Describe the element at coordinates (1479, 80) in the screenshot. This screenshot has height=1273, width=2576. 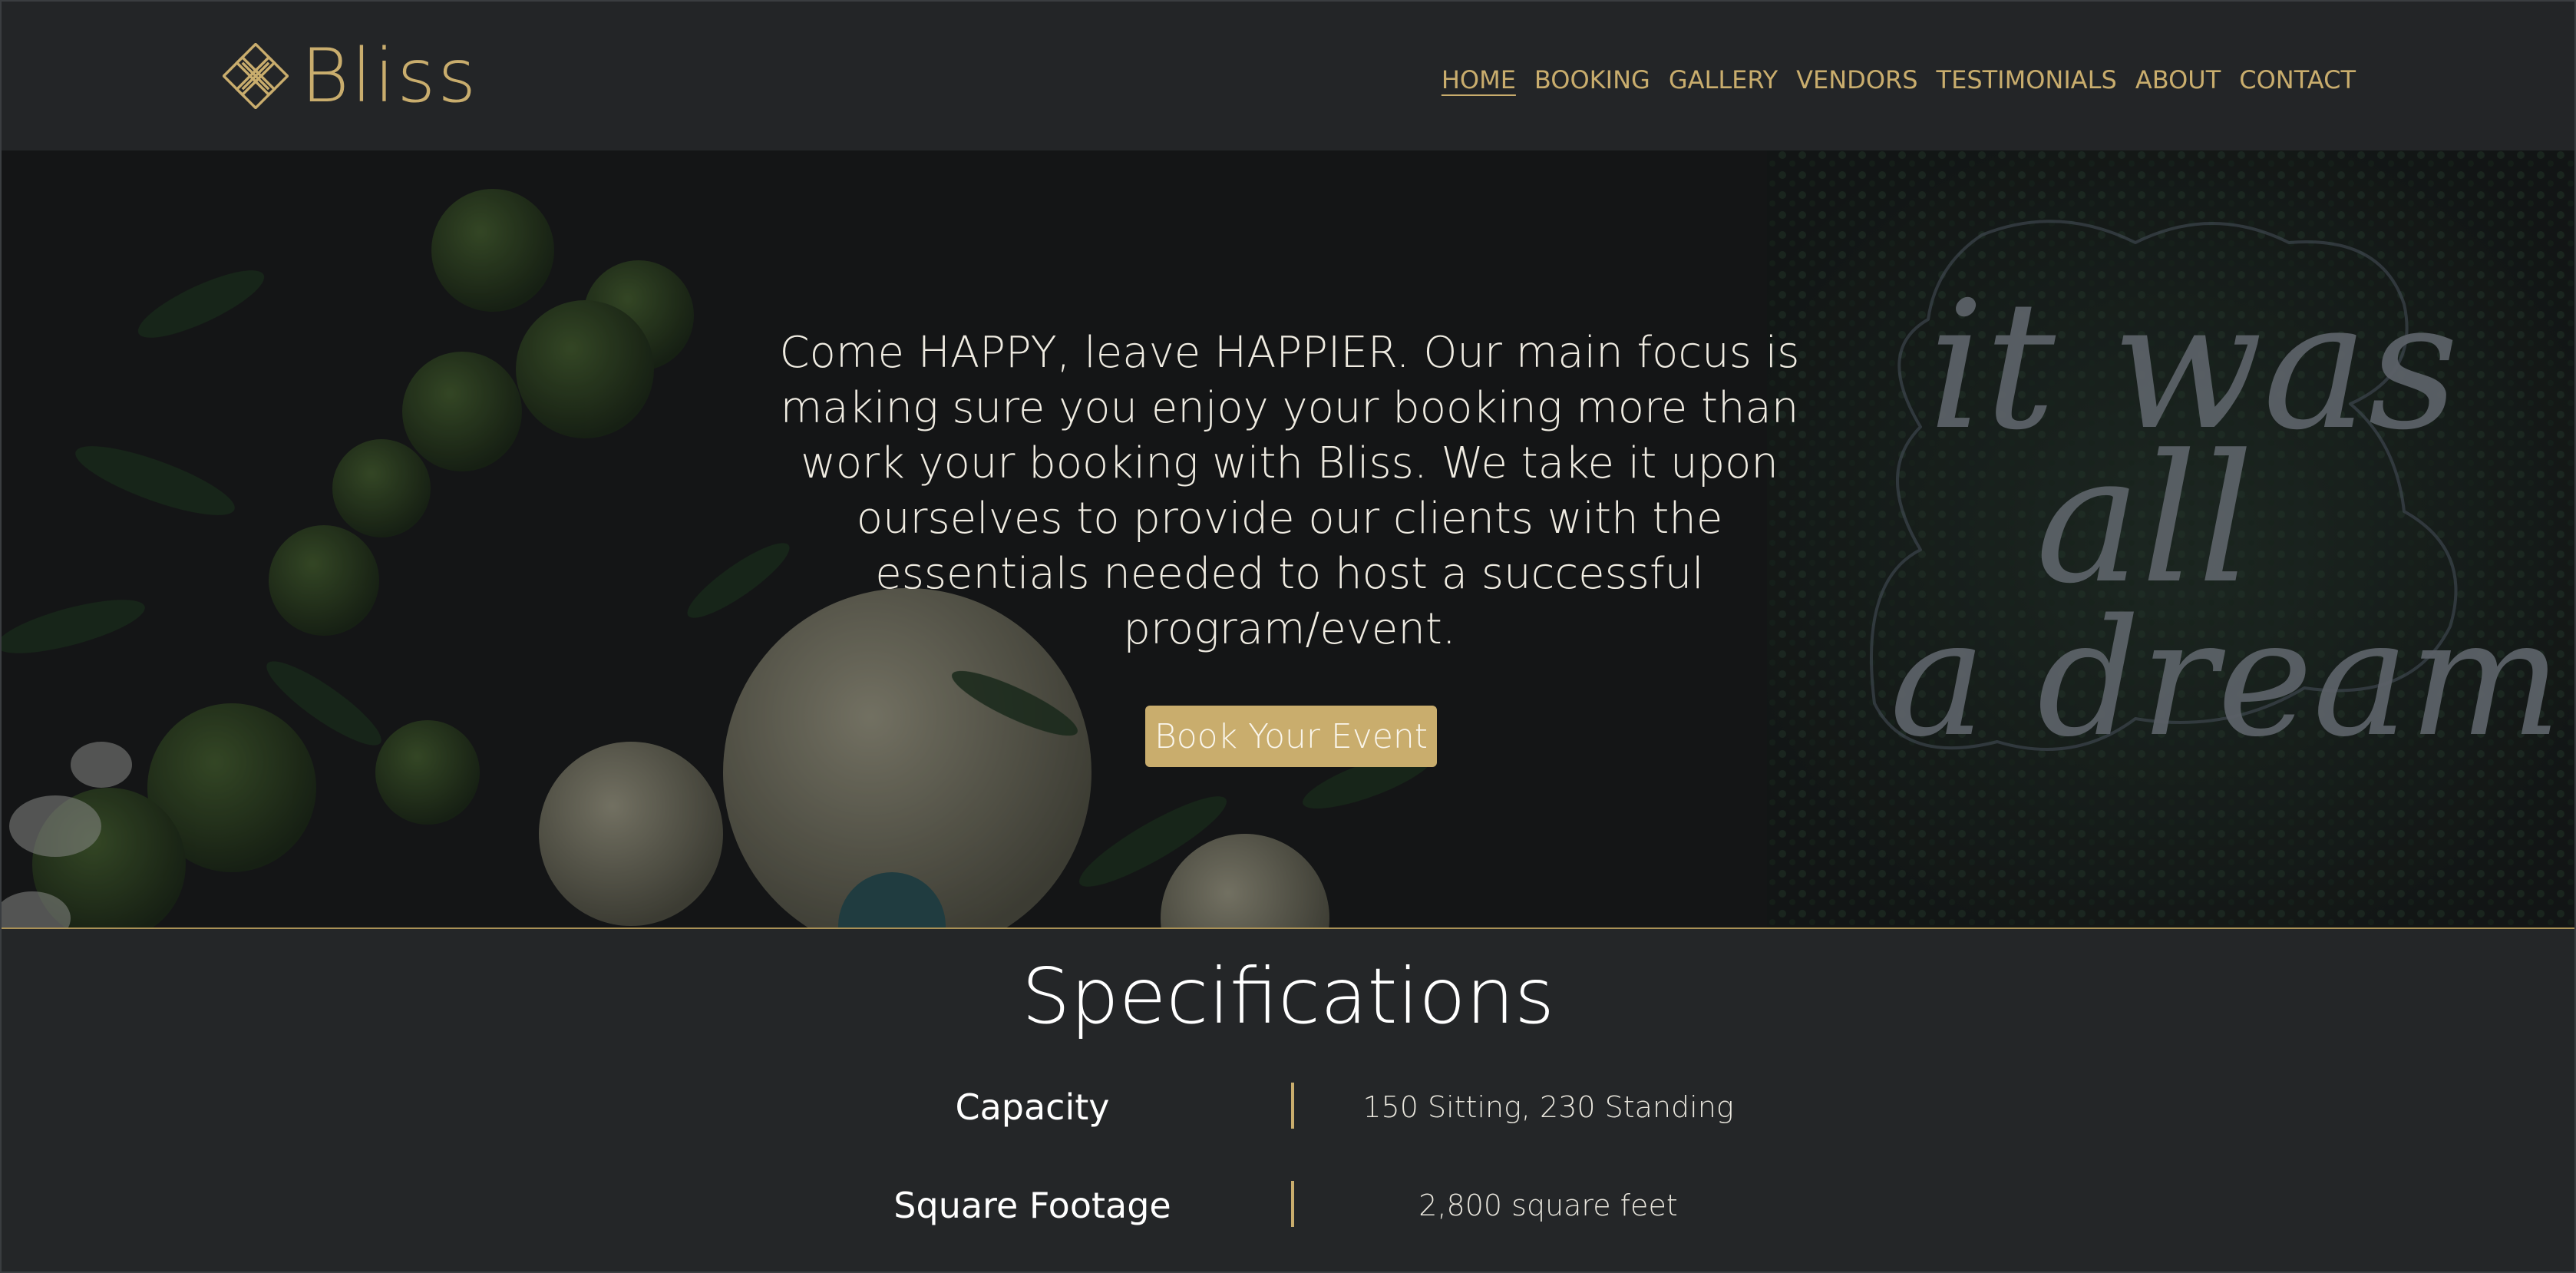
I see `nav-home: HOME` at that location.